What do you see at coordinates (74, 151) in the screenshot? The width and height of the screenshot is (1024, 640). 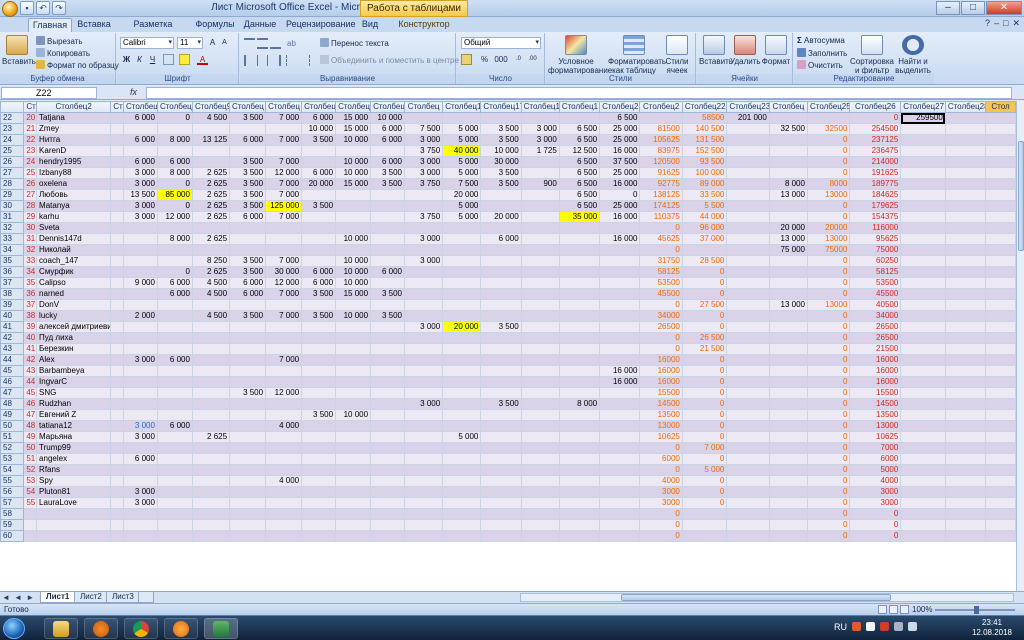 I see `name-cell: KarenD` at bounding box center [74, 151].